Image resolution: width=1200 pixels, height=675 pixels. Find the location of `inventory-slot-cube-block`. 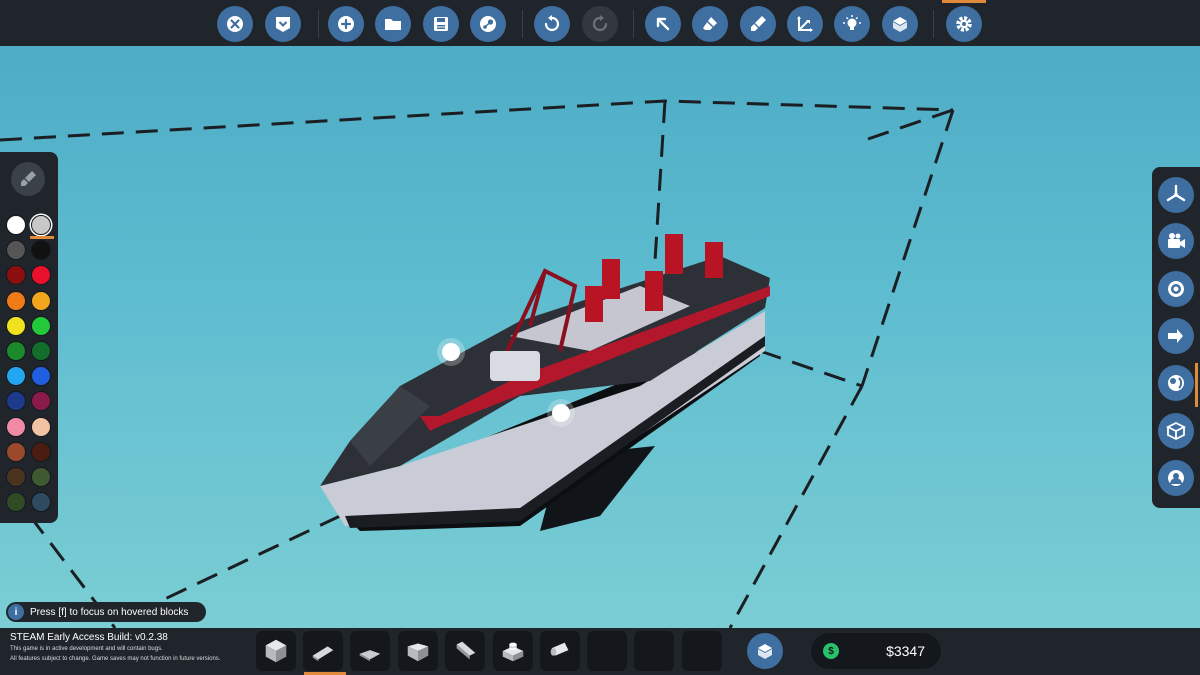

inventory-slot-cube-block is located at coordinates (276, 651).